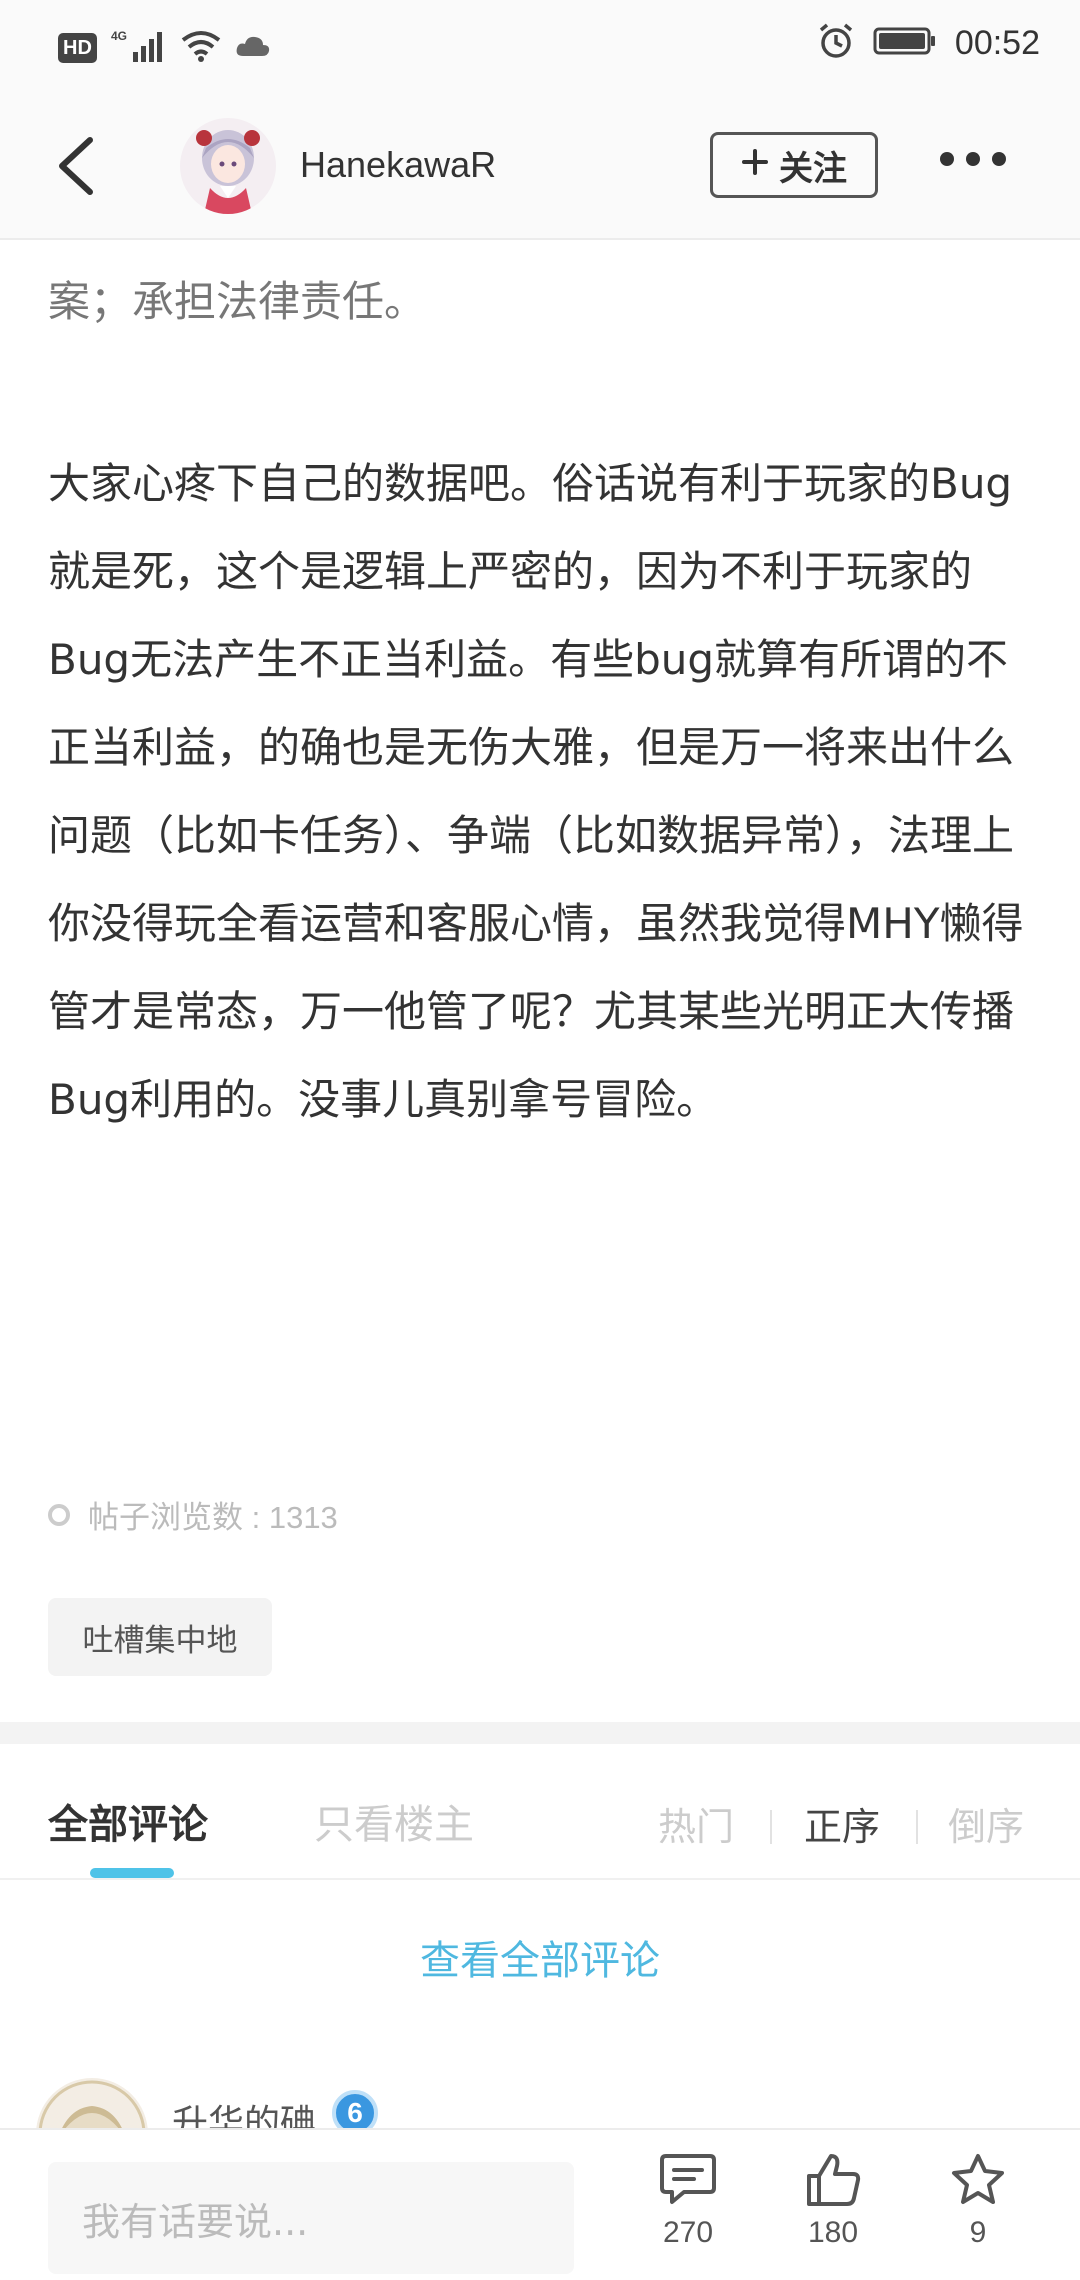  I want to click on article-partial-line: 案；承担法律责任。, so click(237, 301).